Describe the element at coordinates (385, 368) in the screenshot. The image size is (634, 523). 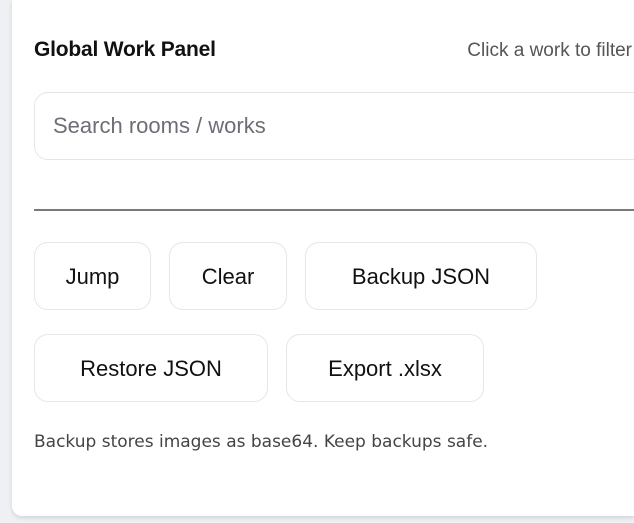
I see `export-xlsx-button: Export .xlsx` at that location.